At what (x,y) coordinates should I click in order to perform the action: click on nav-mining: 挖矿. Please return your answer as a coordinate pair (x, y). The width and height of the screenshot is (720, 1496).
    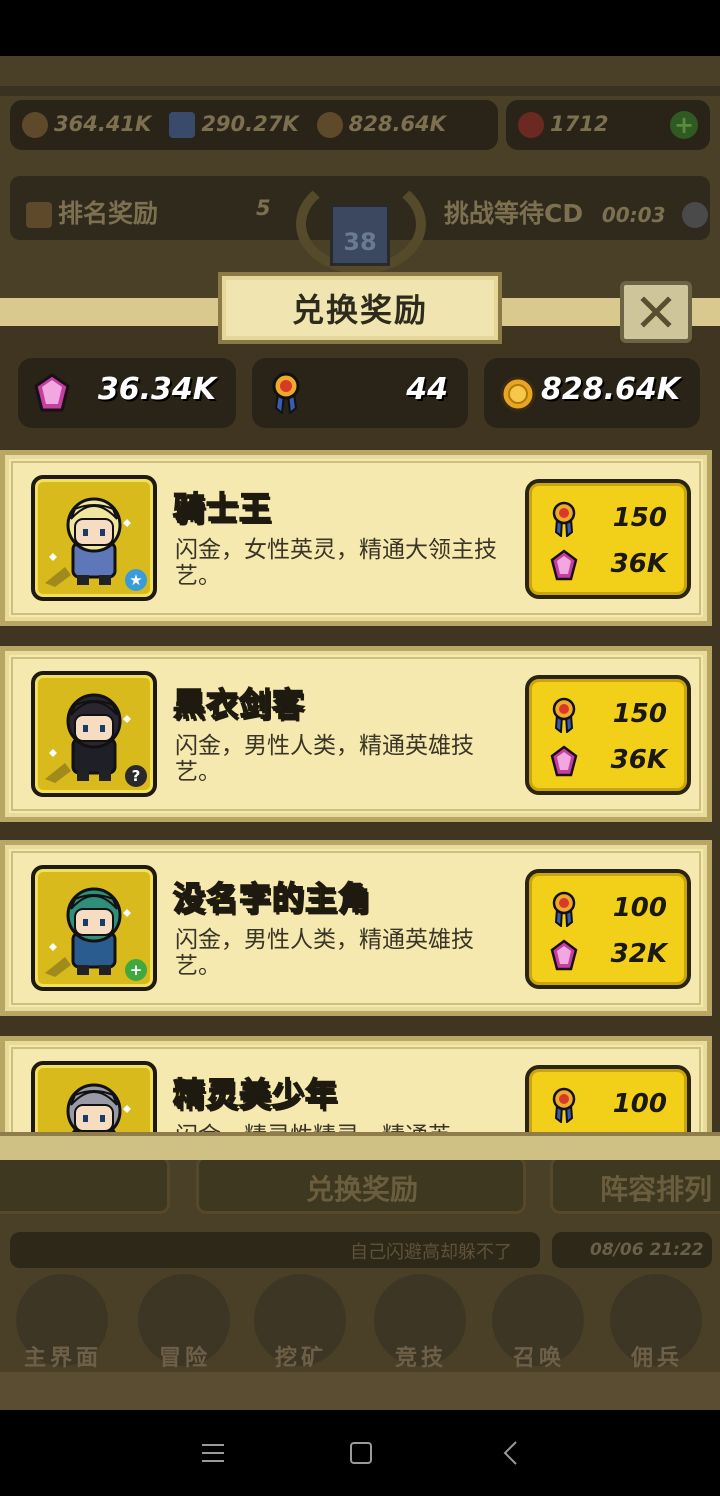
    Looking at the image, I should click on (301, 1321).